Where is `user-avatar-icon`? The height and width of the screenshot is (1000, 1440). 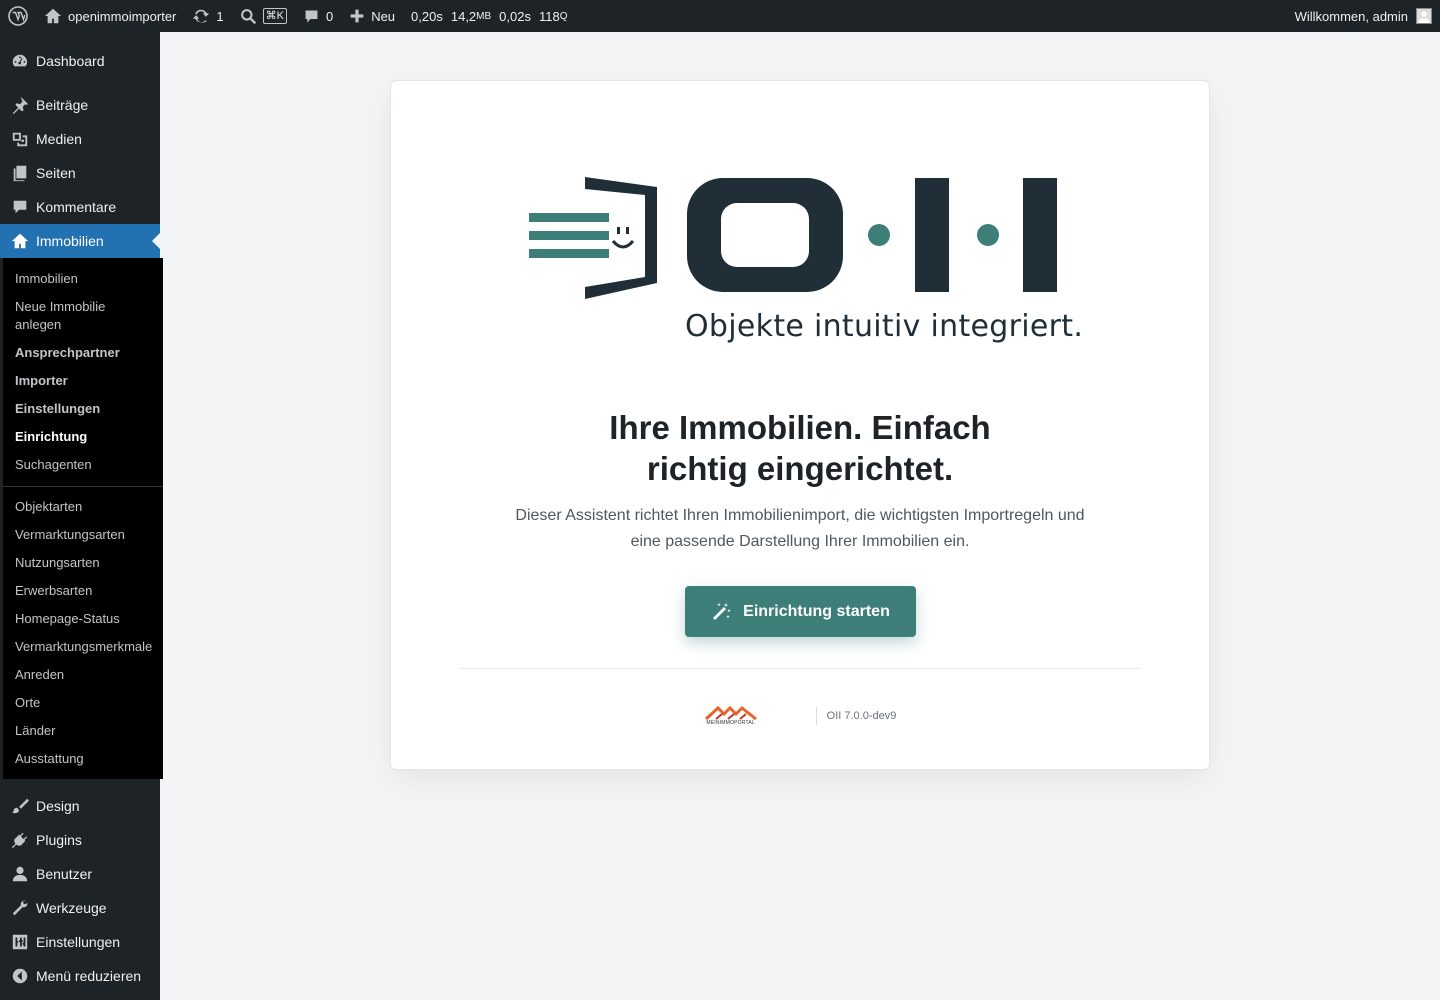 user-avatar-icon is located at coordinates (1424, 17).